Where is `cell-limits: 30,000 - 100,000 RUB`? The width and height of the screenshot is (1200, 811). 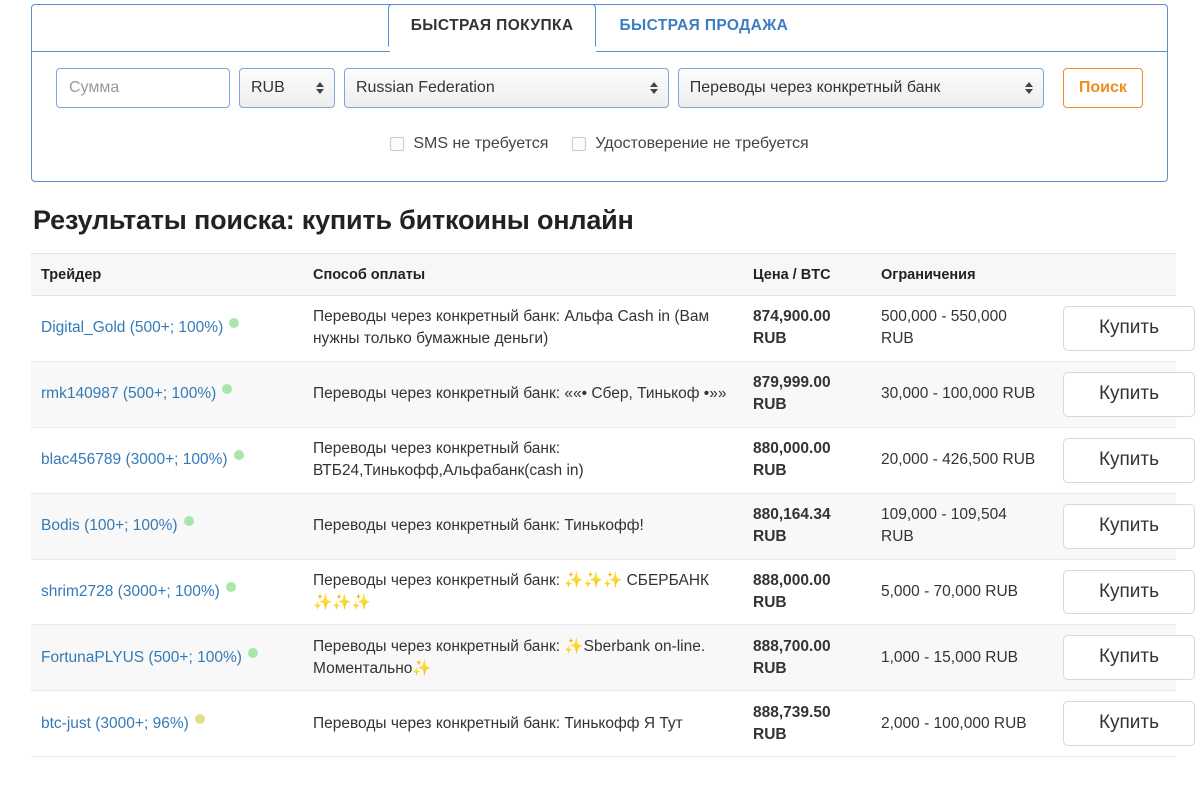 cell-limits: 30,000 - 100,000 RUB is located at coordinates (961, 394).